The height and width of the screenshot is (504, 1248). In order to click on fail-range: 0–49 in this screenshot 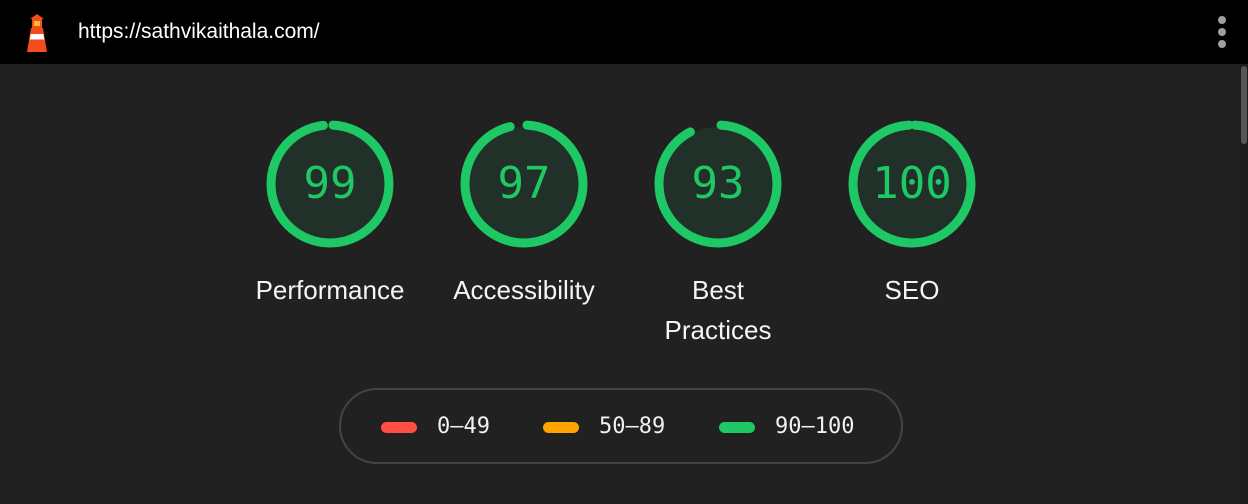, I will do `click(463, 426)`.